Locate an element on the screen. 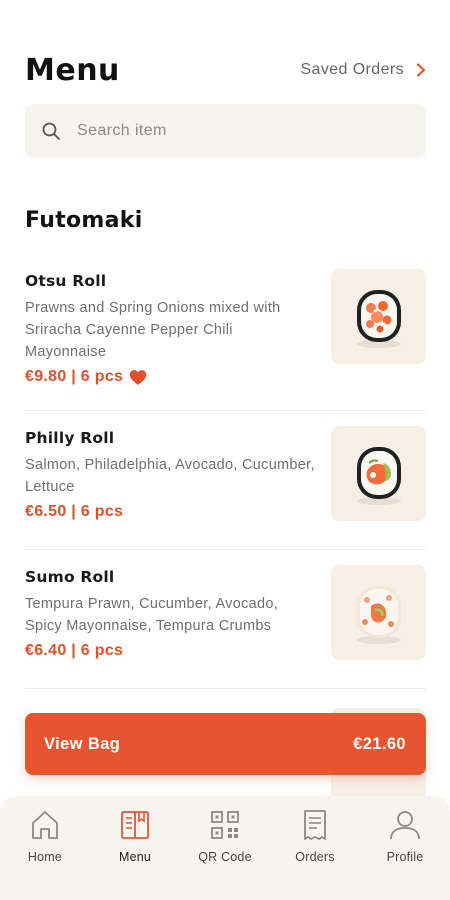 The height and width of the screenshot is (900, 450). search-input is located at coordinates (227, 131).